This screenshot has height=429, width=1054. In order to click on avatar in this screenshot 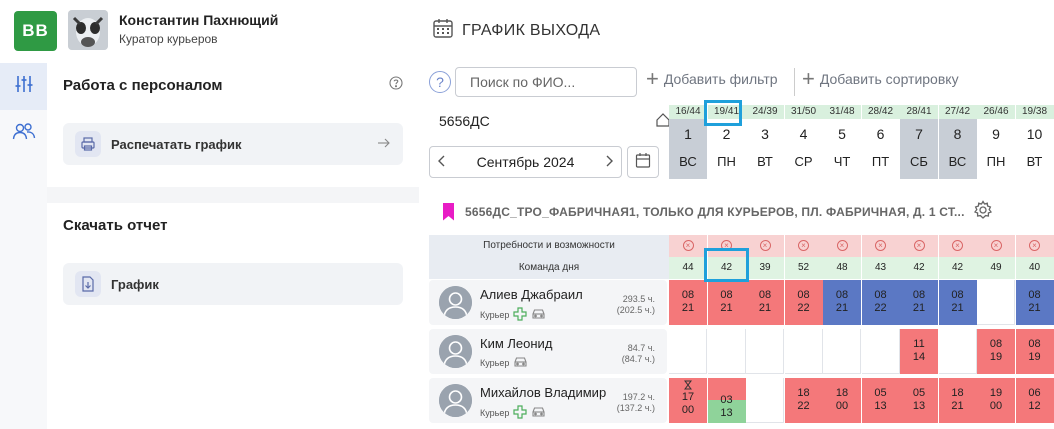, I will do `click(455, 400)`.